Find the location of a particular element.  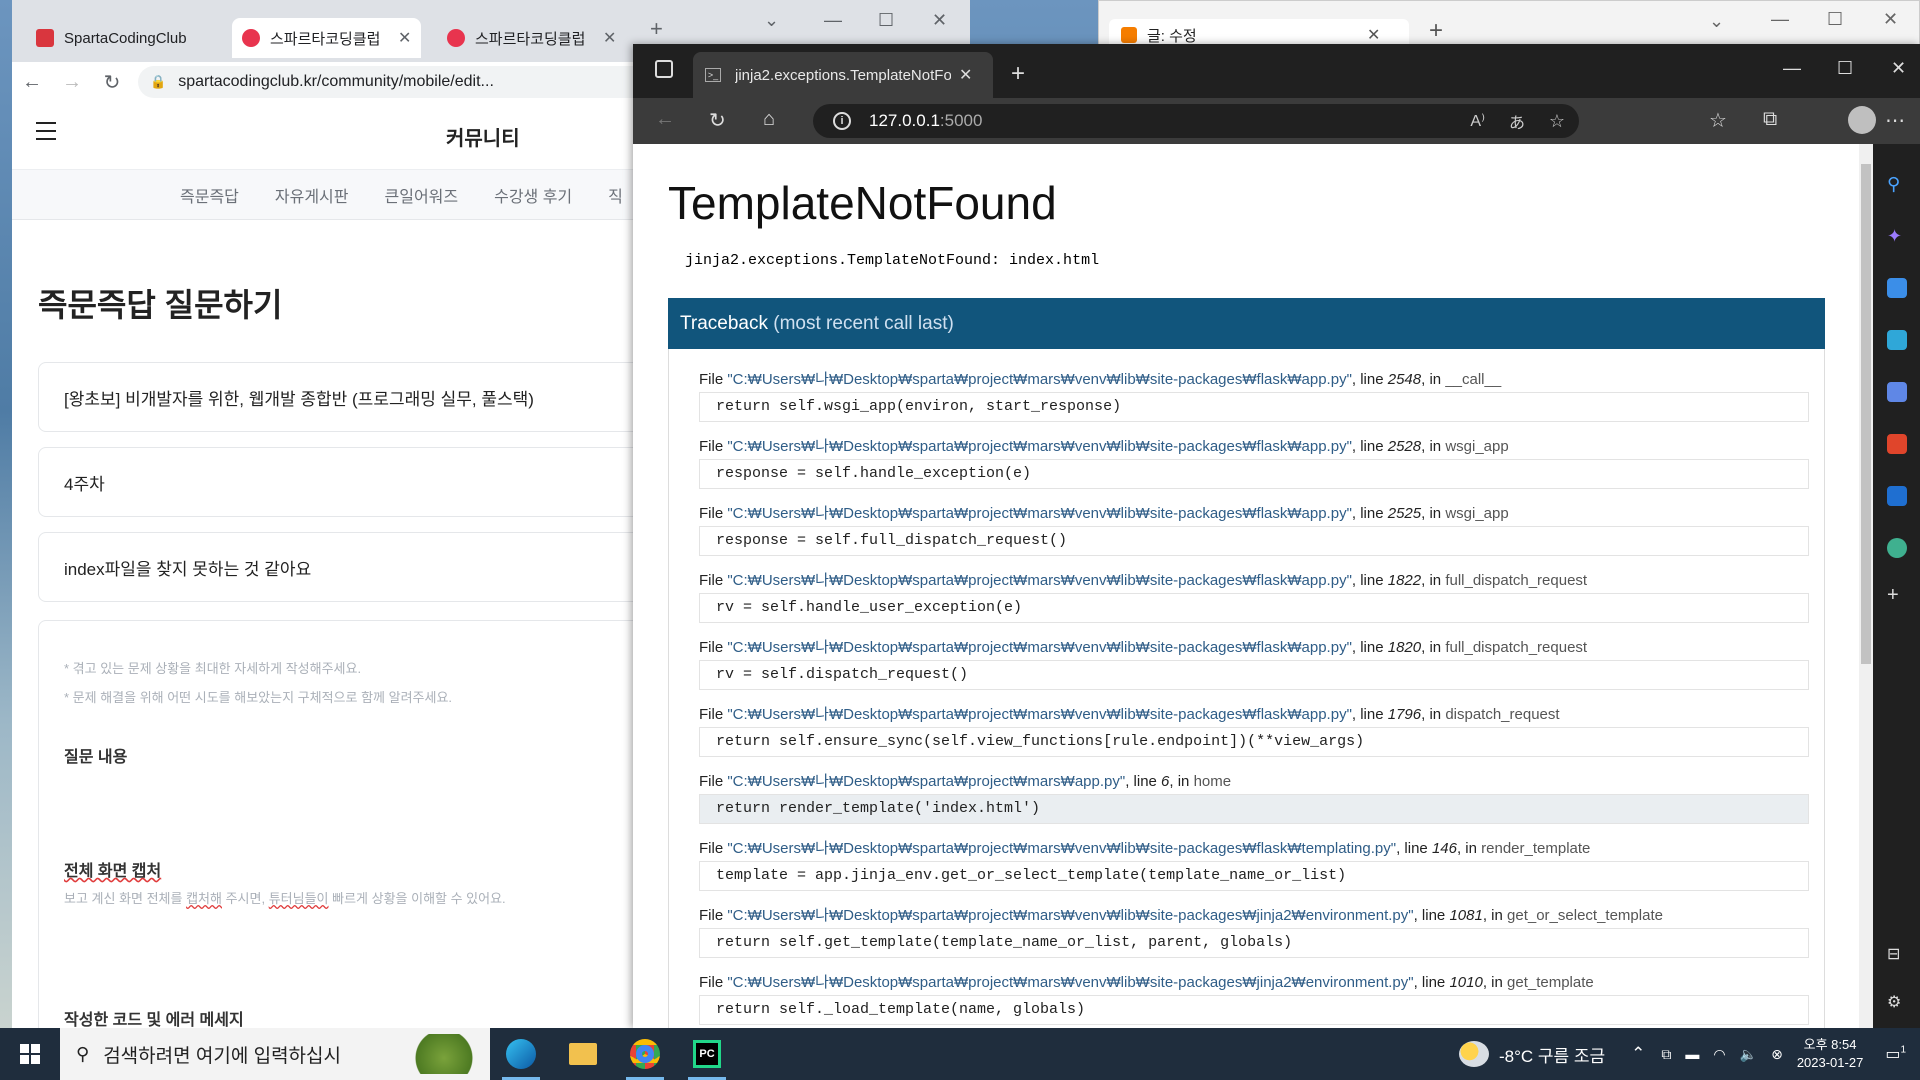

outlook-icon is located at coordinates (1897, 496).